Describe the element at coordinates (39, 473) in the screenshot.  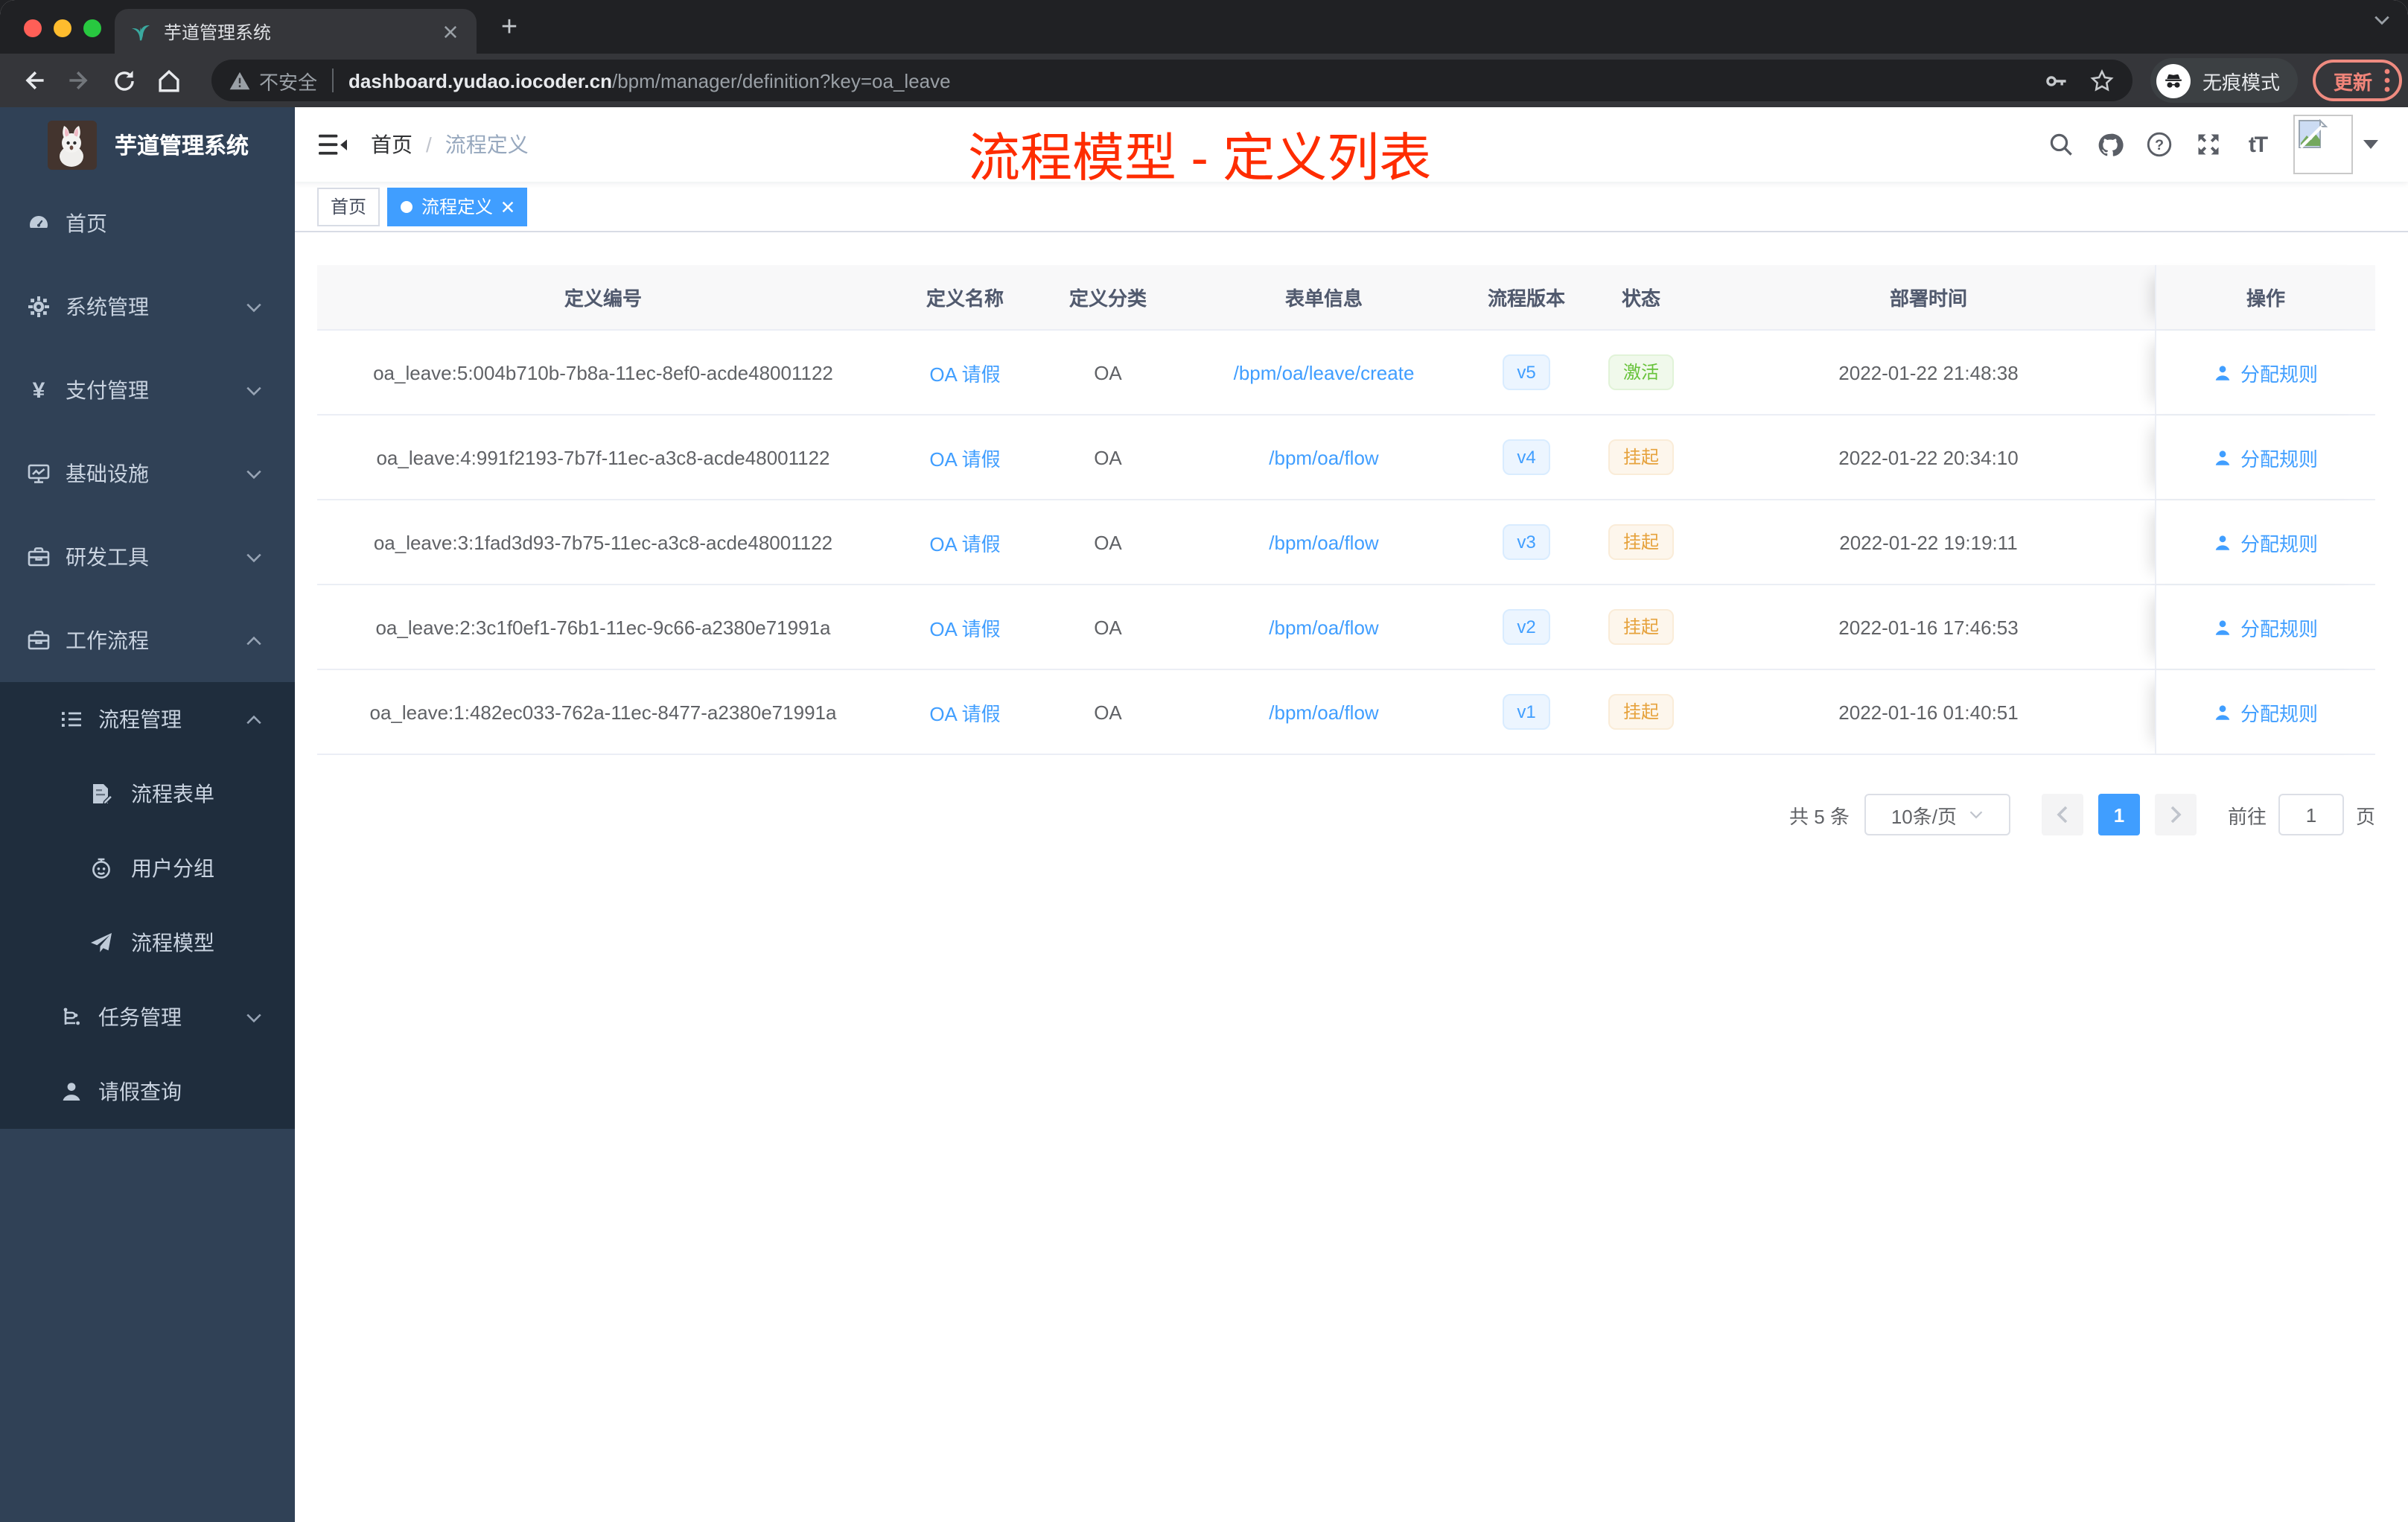
I see `monitor-icon` at that location.